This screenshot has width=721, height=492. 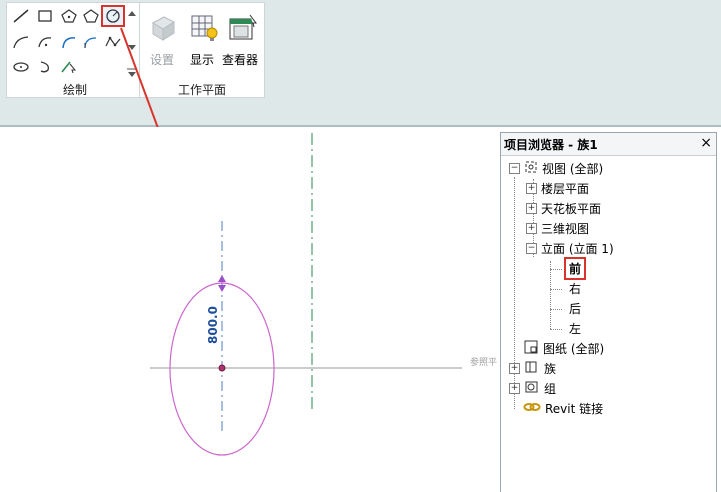 I want to click on drag-handle-down-icon, so click(x=222, y=288).